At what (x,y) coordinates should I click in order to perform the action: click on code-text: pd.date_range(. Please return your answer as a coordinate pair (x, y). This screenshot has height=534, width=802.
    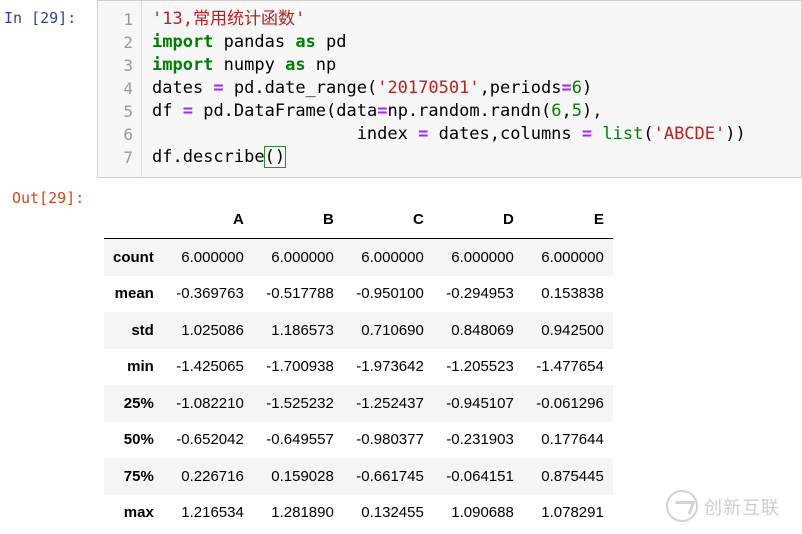
    Looking at the image, I should click on (300, 88).